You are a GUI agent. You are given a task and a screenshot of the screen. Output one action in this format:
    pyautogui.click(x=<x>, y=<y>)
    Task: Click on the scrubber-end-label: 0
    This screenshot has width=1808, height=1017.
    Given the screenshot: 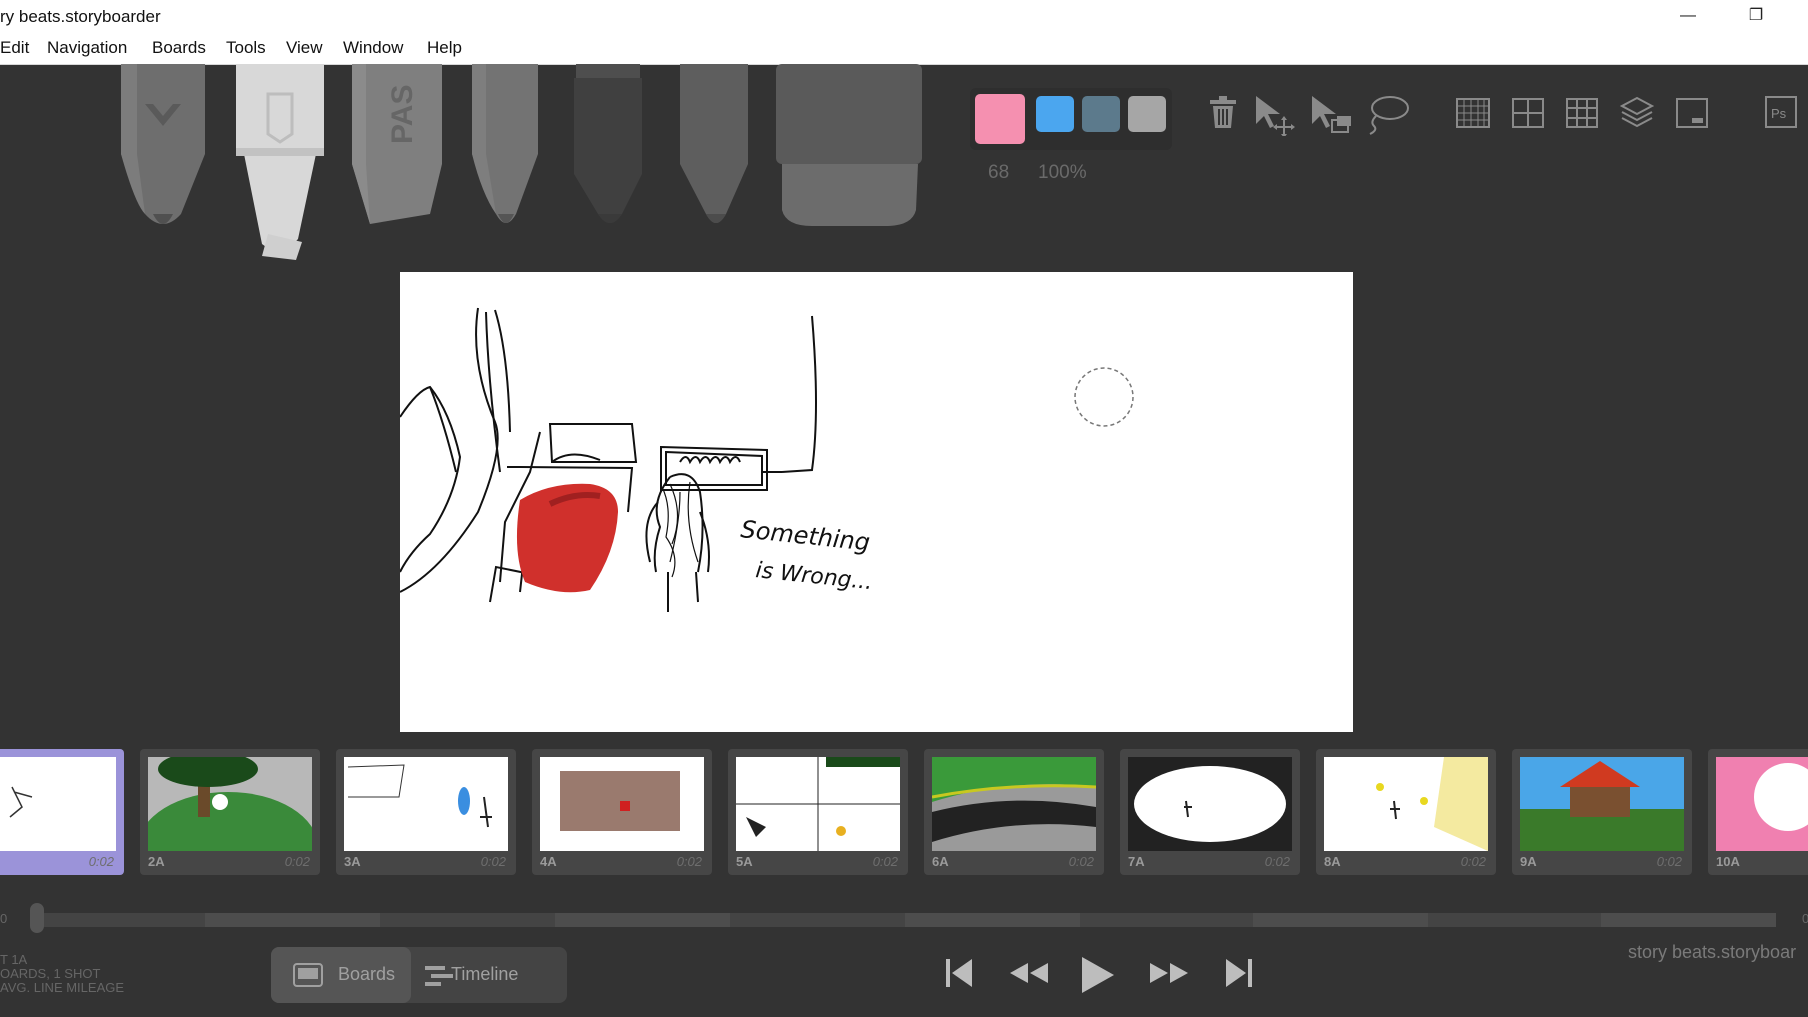 What is the action you would take?
    pyautogui.click(x=1805, y=918)
    